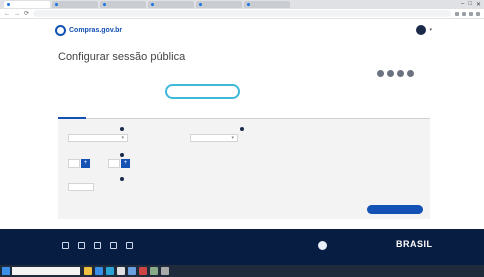 The height and width of the screenshot is (277, 484). I want to click on windows-start-icon, so click(6, 271).